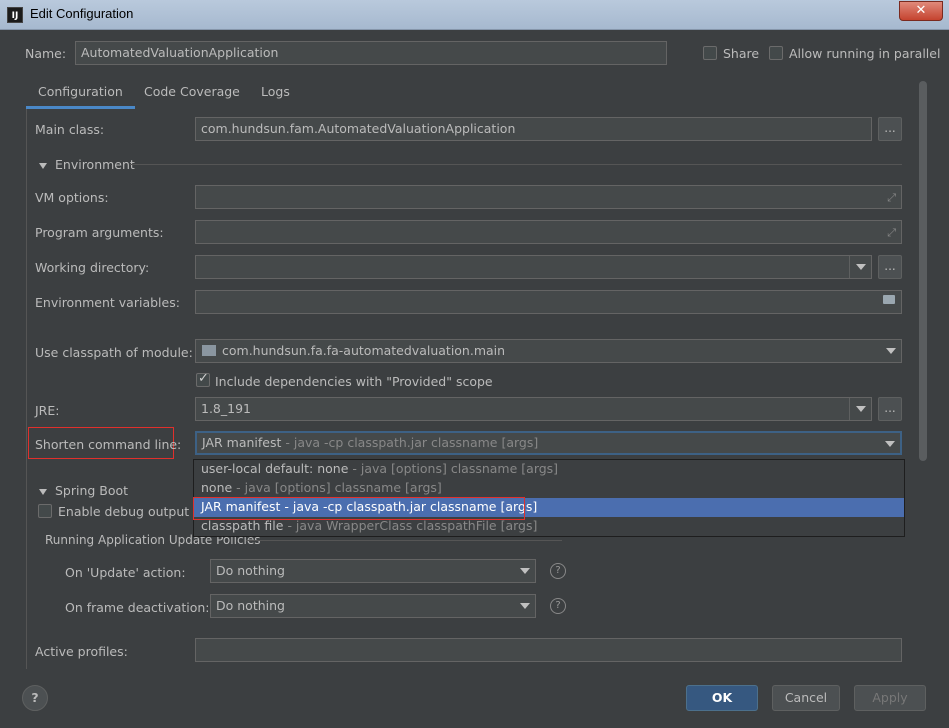  What do you see at coordinates (865, 53) in the screenshot?
I see `allow-parallel-label: Allow running in parallel` at bounding box center [865, 53].